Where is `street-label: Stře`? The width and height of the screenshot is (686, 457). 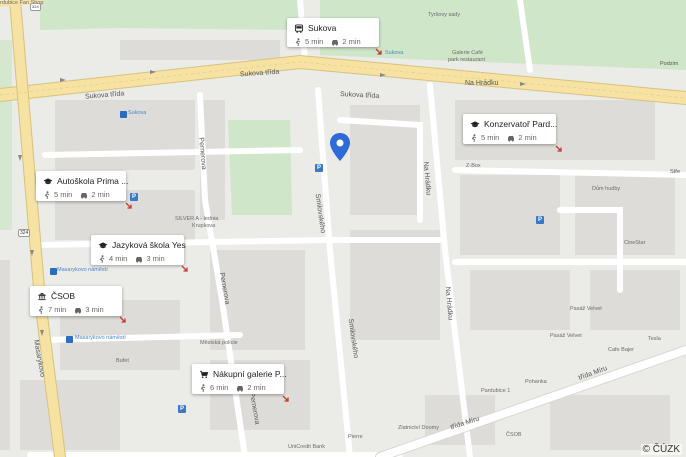 street-label: Stře is located at coordinates (675, 172).